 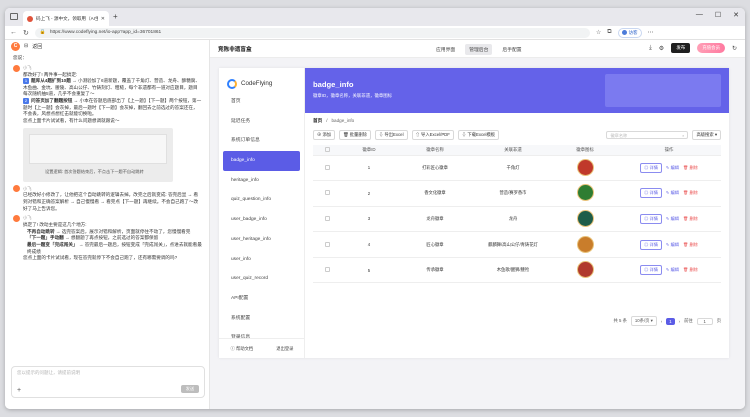 What do you see at coordinates (679, 321) in the screenshot?
I see `next-page-icon: ›` at bounding box center [679, 321].